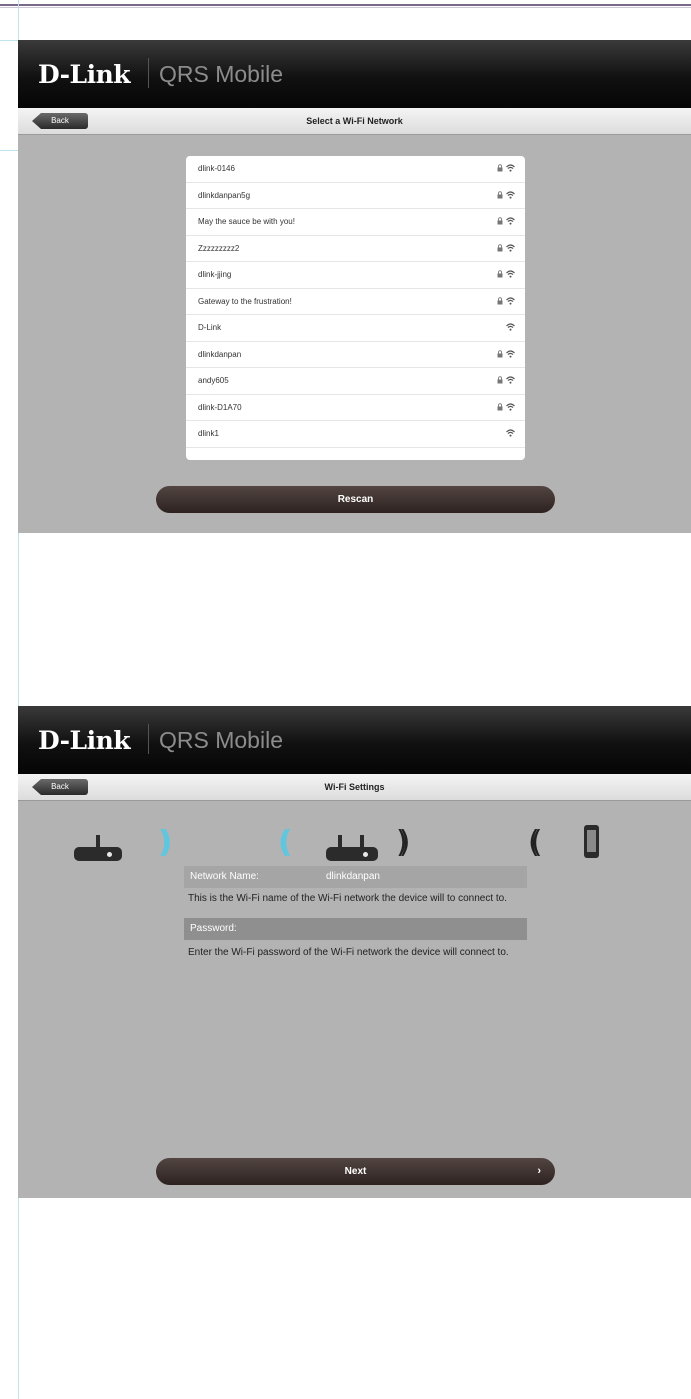 The image size is (691, 1399). What do you see at coordinates (345, 7) in the screenshot?
I see `page-top-rule-thin` at bounding box center [345, 7].